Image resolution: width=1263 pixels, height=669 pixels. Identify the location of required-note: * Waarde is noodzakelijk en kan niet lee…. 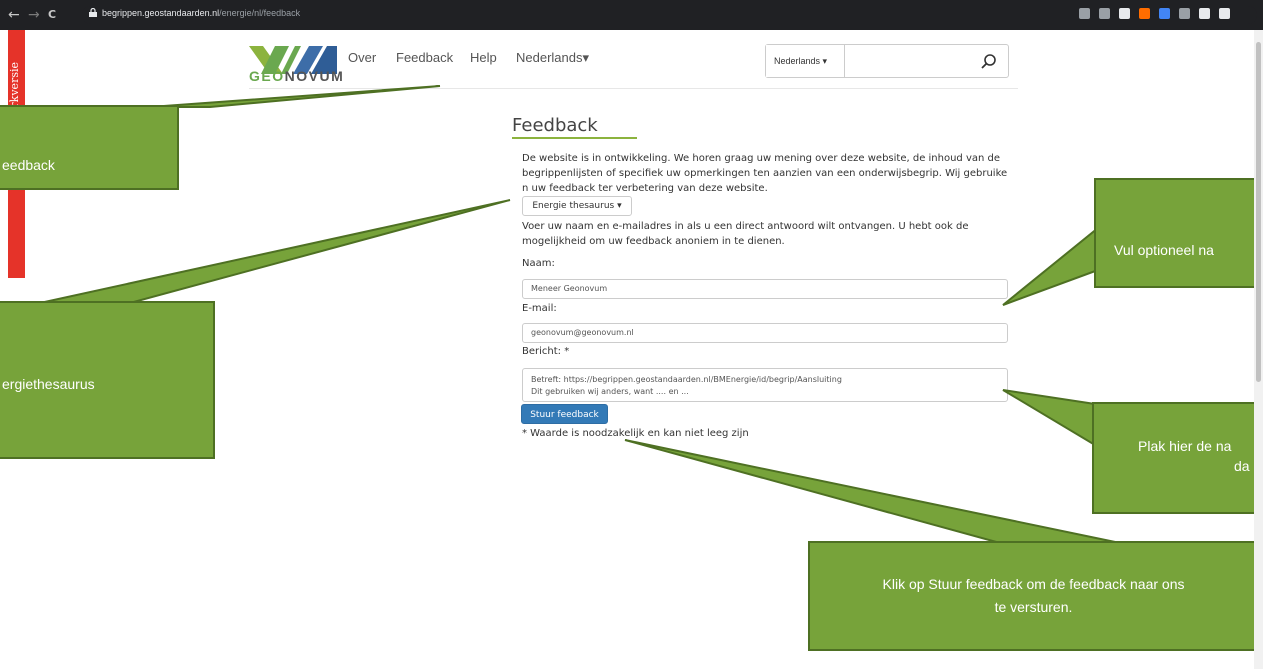
(635, 433).